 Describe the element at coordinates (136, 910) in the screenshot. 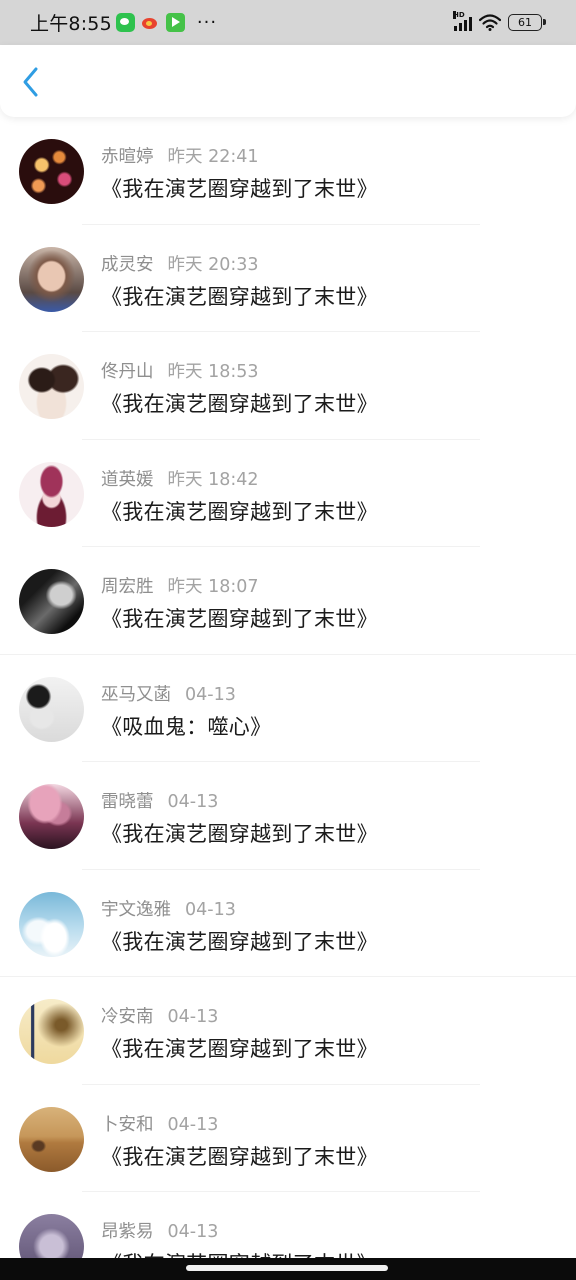

I see `username: 宇文逸雅` at that location.